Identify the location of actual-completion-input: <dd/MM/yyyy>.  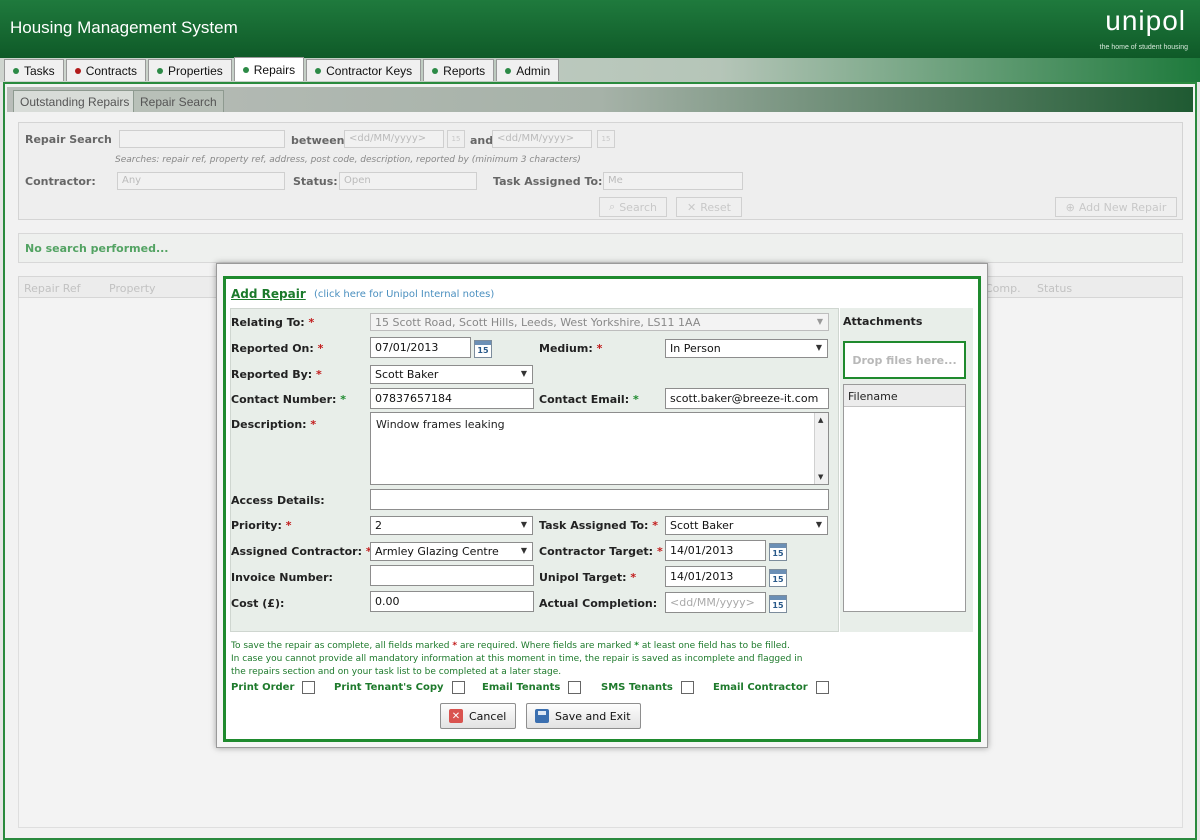
(715, 602).